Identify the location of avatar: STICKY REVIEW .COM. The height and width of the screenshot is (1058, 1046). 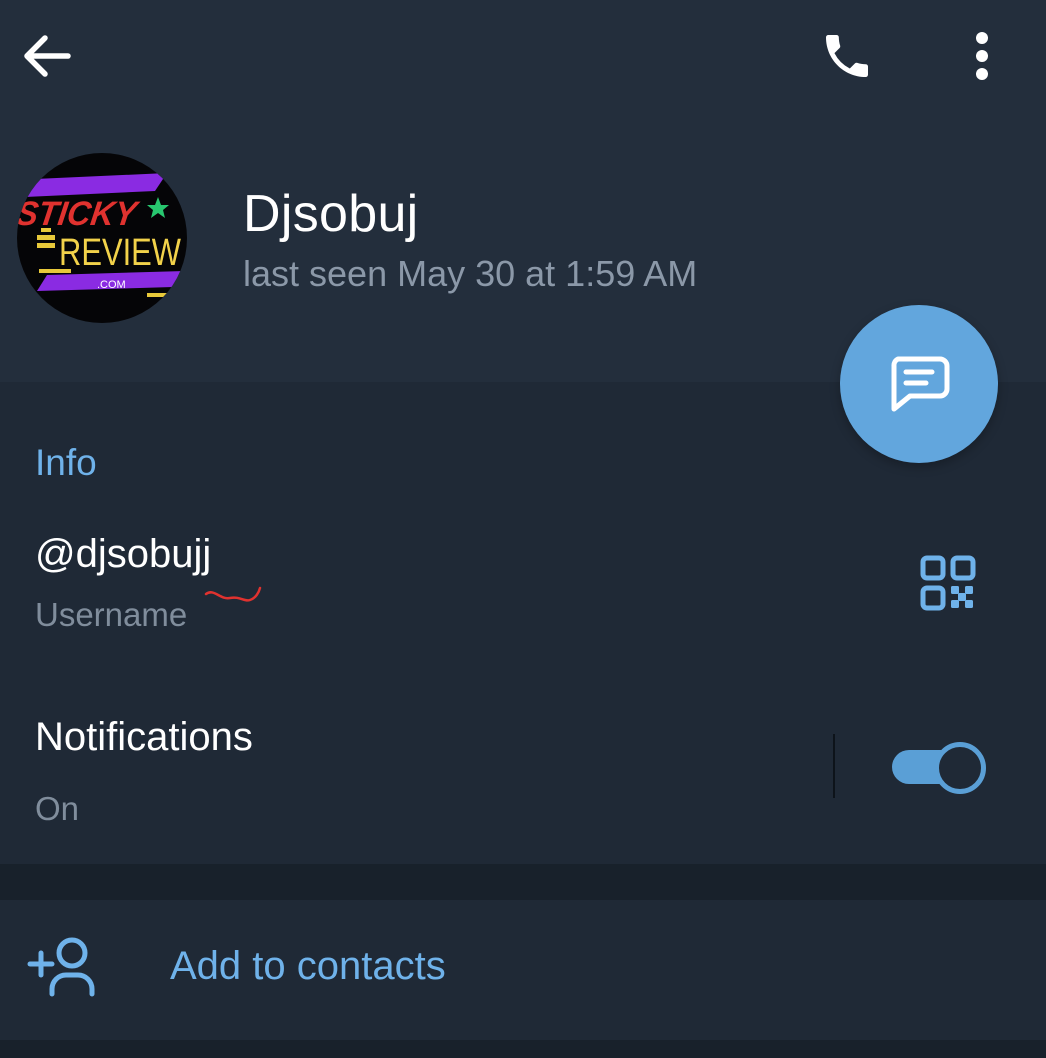
(102, 238).